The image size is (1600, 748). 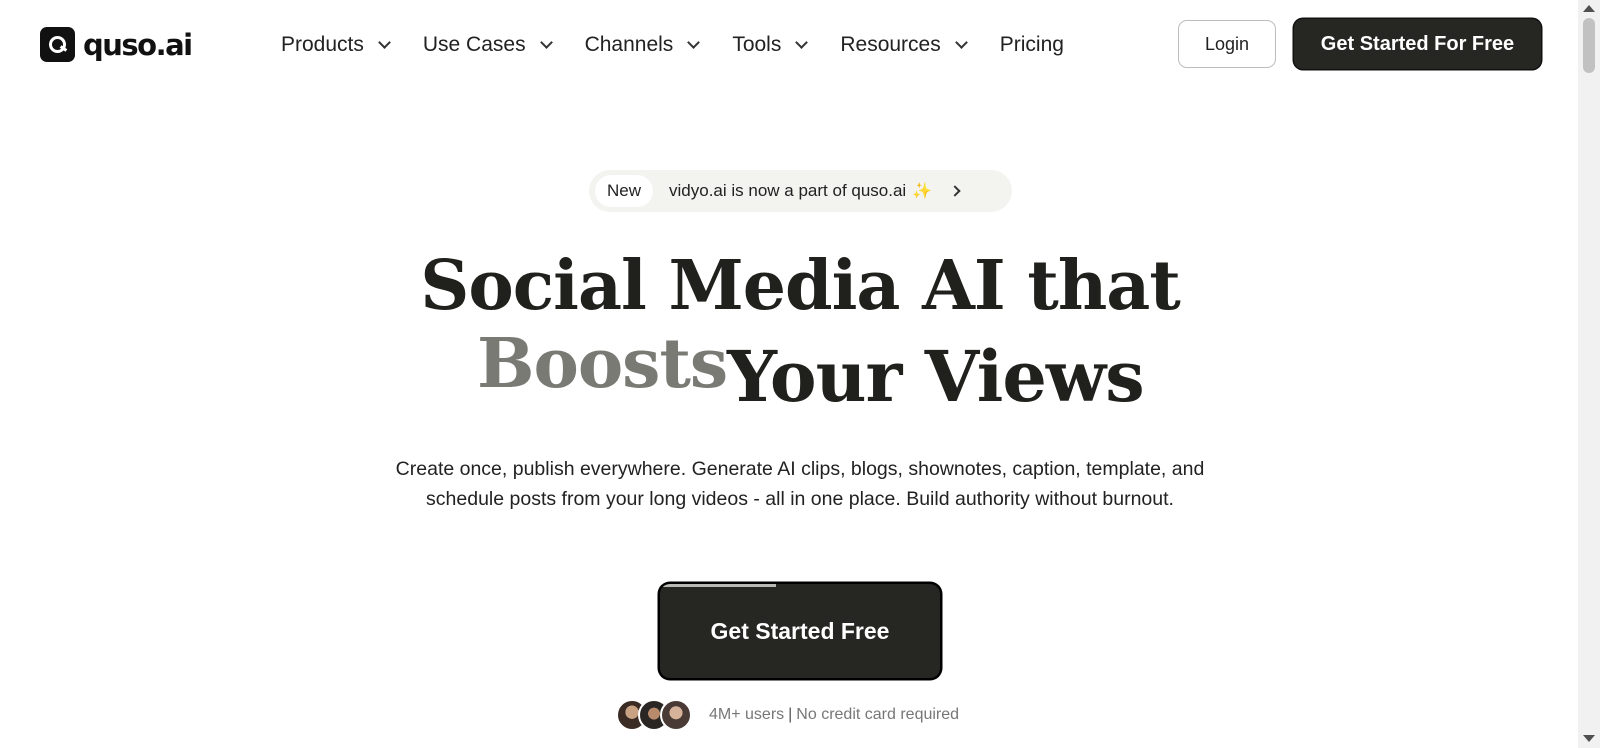 I want to click on users-count: 4M+ users, so click(x=747, y=714).